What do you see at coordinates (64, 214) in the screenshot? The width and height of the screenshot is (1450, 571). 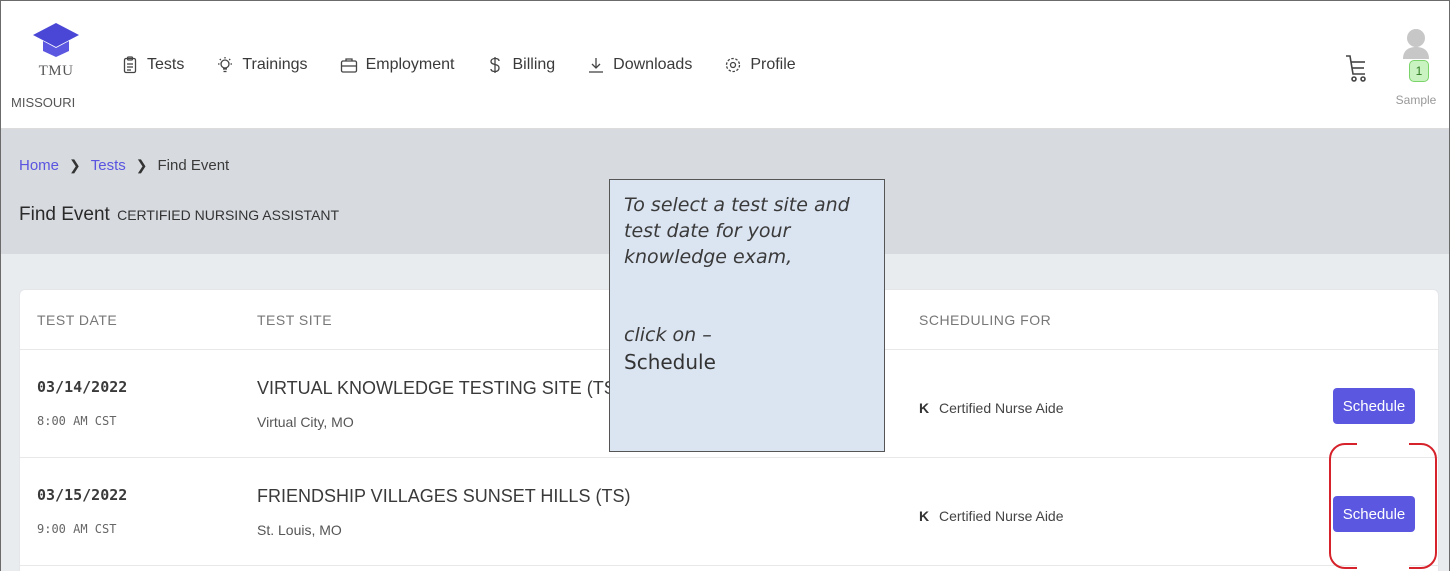 I see `page-title-text: Find Event` at bounding box center [64, 214].